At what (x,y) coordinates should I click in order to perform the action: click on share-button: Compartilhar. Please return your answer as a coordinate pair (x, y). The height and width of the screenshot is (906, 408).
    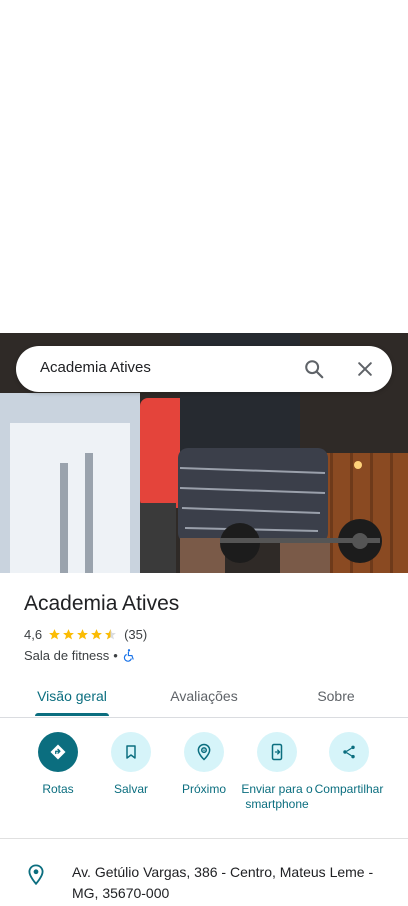
    Looking at the image, I should click on (349, 764).